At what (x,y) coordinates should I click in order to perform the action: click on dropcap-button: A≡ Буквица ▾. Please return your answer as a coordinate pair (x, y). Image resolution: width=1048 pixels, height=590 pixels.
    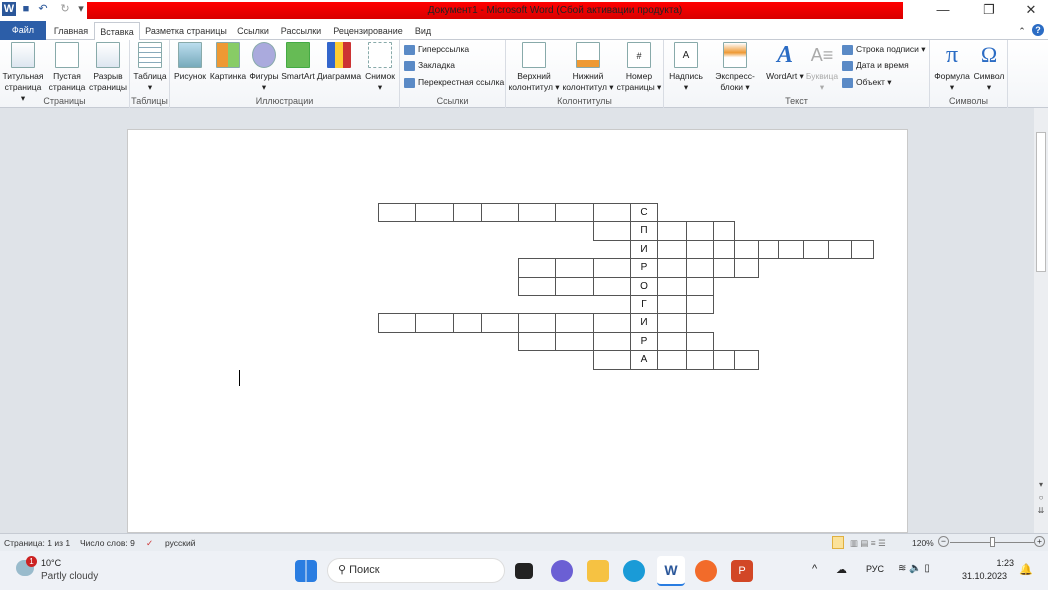
    Looking at the image, I should click on (822, 67).